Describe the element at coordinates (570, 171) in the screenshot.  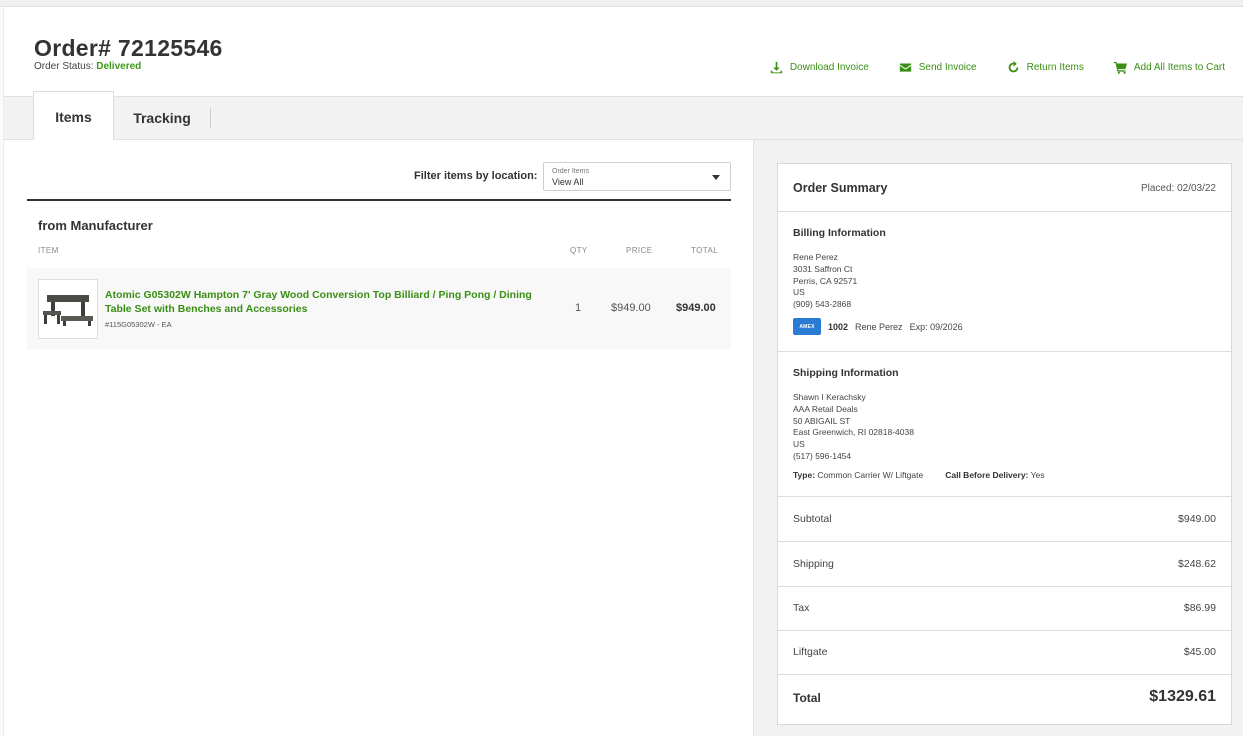
I see `filter-select-caption: Order Items` at that location.